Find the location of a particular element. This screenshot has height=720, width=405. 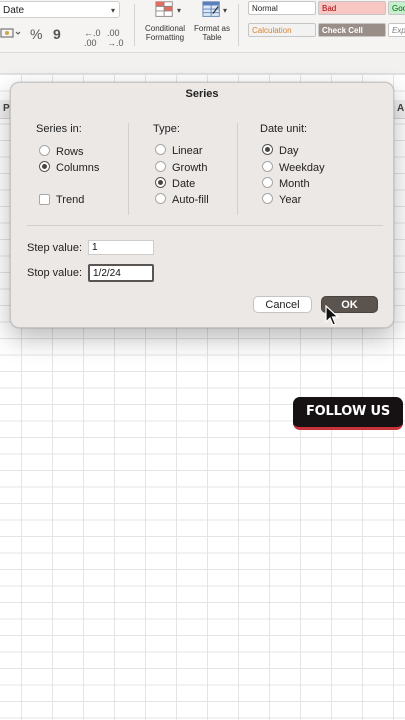

radio-auto-fill: Auto-fill is located at coordinates (190, 200).